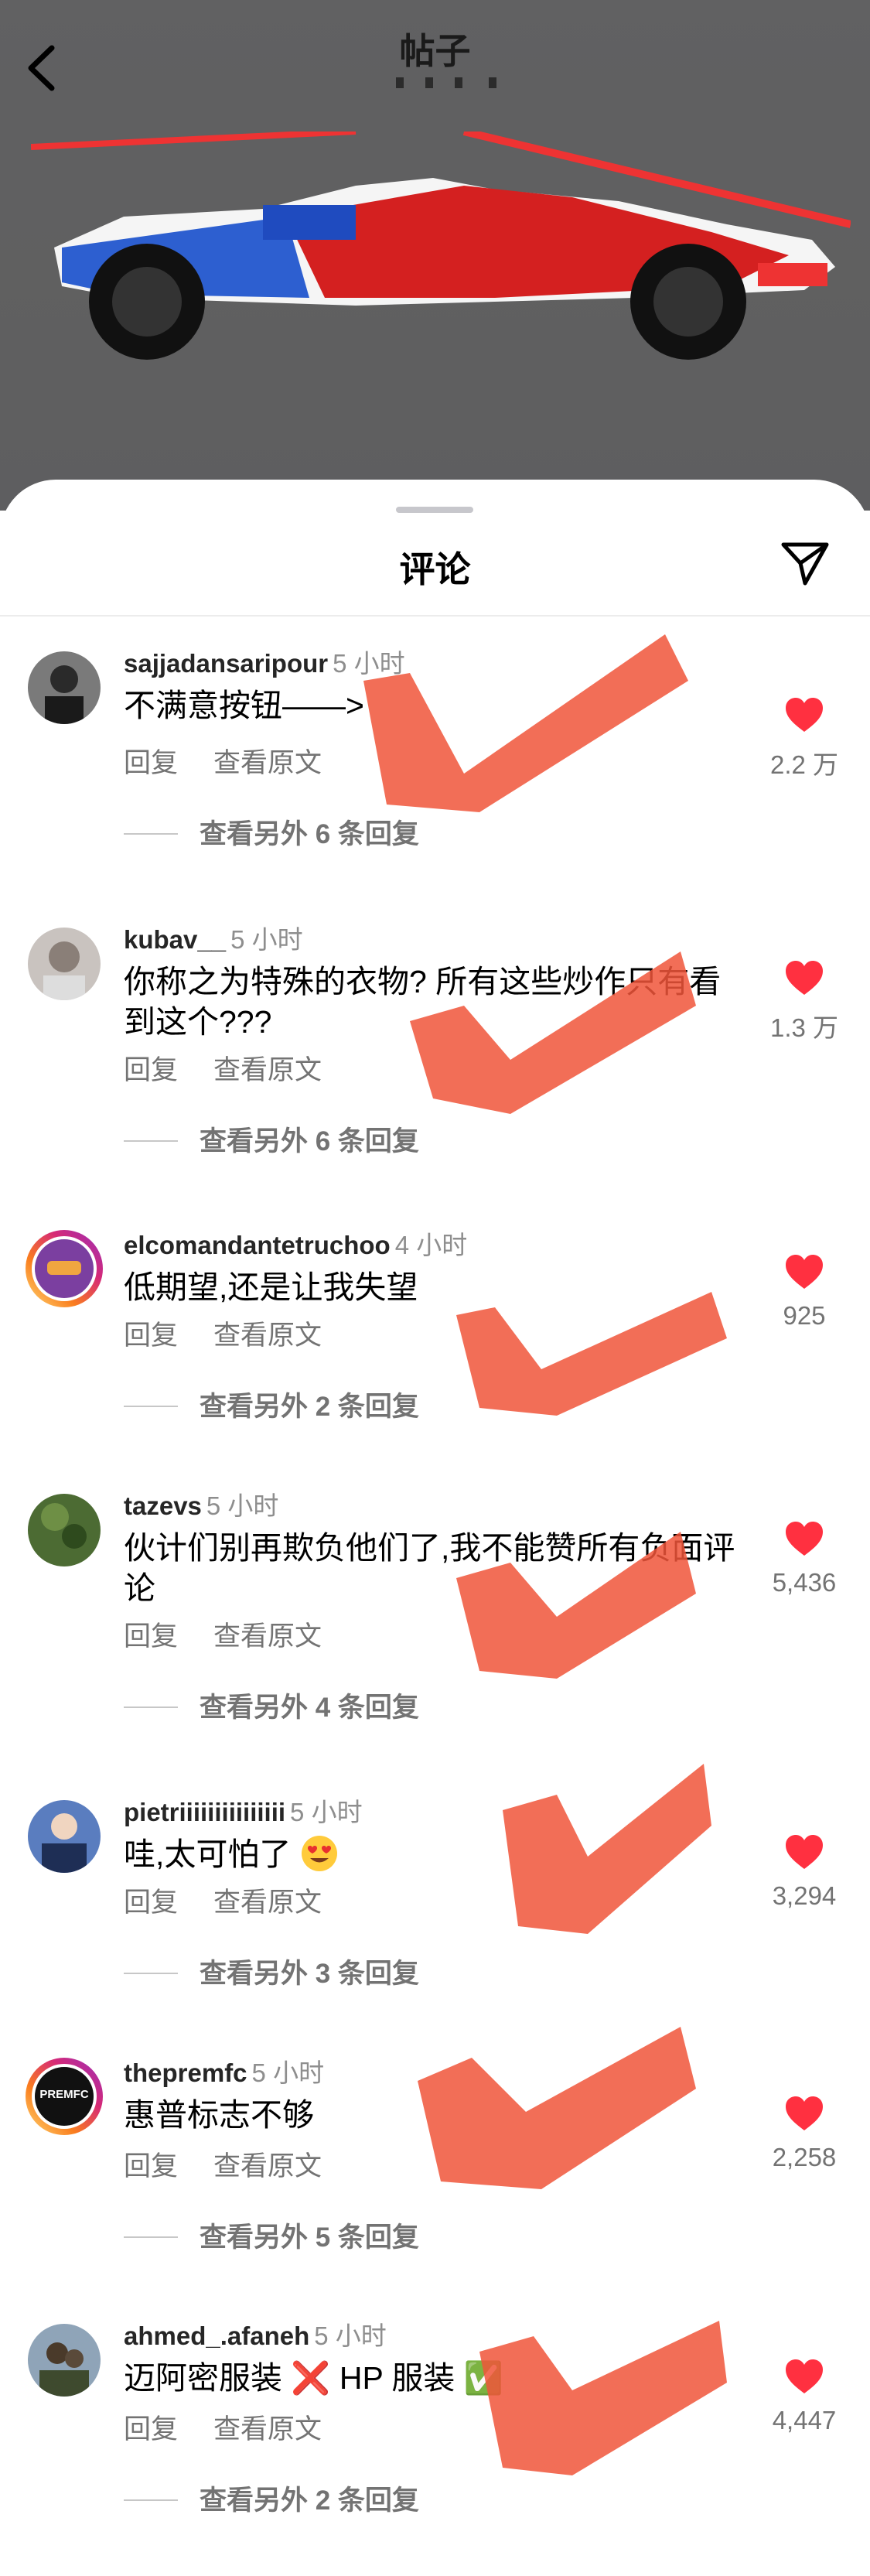  I want to click on race-car-image, so click(441, 246).